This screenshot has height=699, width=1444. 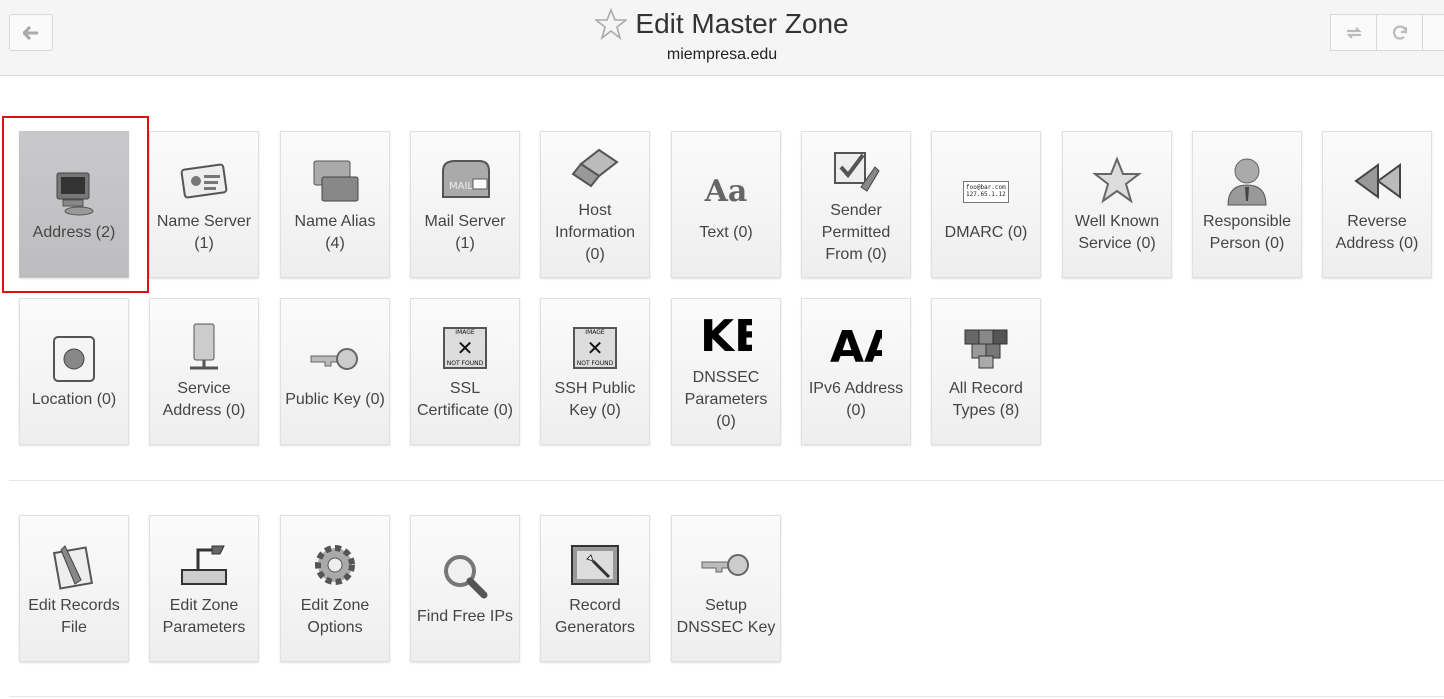 I want to click on page-title: Edit Master Zone, so click(x=742, y=23).